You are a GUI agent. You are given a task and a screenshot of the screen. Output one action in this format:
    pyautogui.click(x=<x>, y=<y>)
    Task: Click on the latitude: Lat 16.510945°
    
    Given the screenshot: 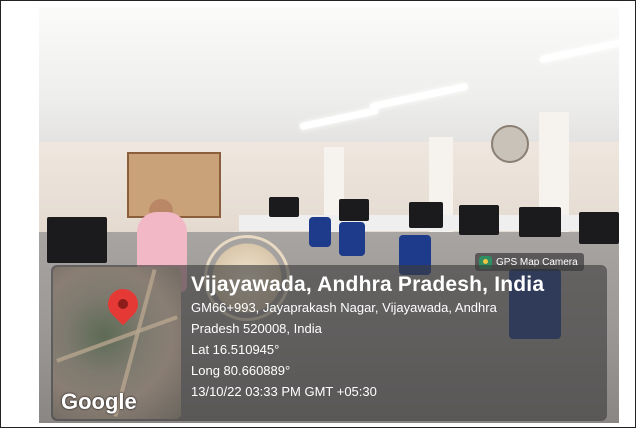 What is the action you would take?
    pyautogui.click(x=235, y=349)
    